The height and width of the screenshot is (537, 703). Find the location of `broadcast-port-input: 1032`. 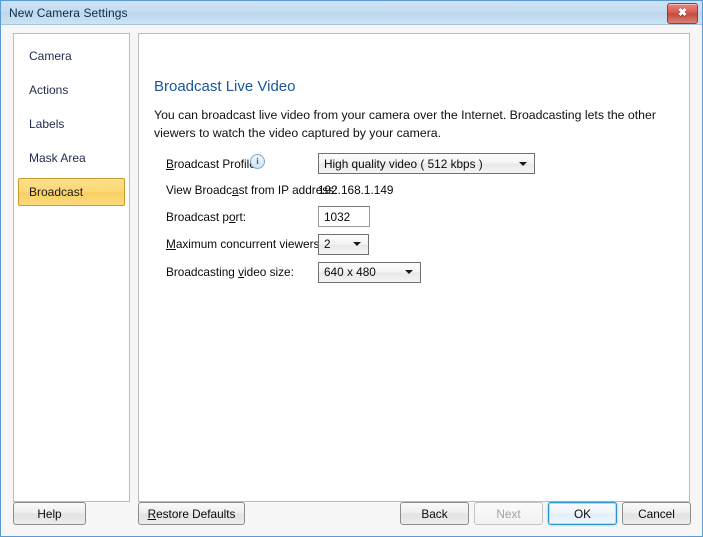

broadcast-port-input: 1032 is located at coordinates (344, 216).